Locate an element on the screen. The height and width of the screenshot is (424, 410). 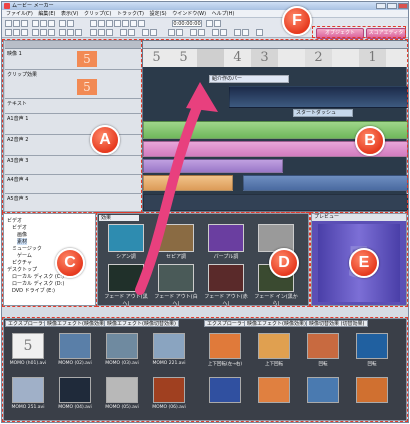
callout-b: B is located at coordinates (370, 141).